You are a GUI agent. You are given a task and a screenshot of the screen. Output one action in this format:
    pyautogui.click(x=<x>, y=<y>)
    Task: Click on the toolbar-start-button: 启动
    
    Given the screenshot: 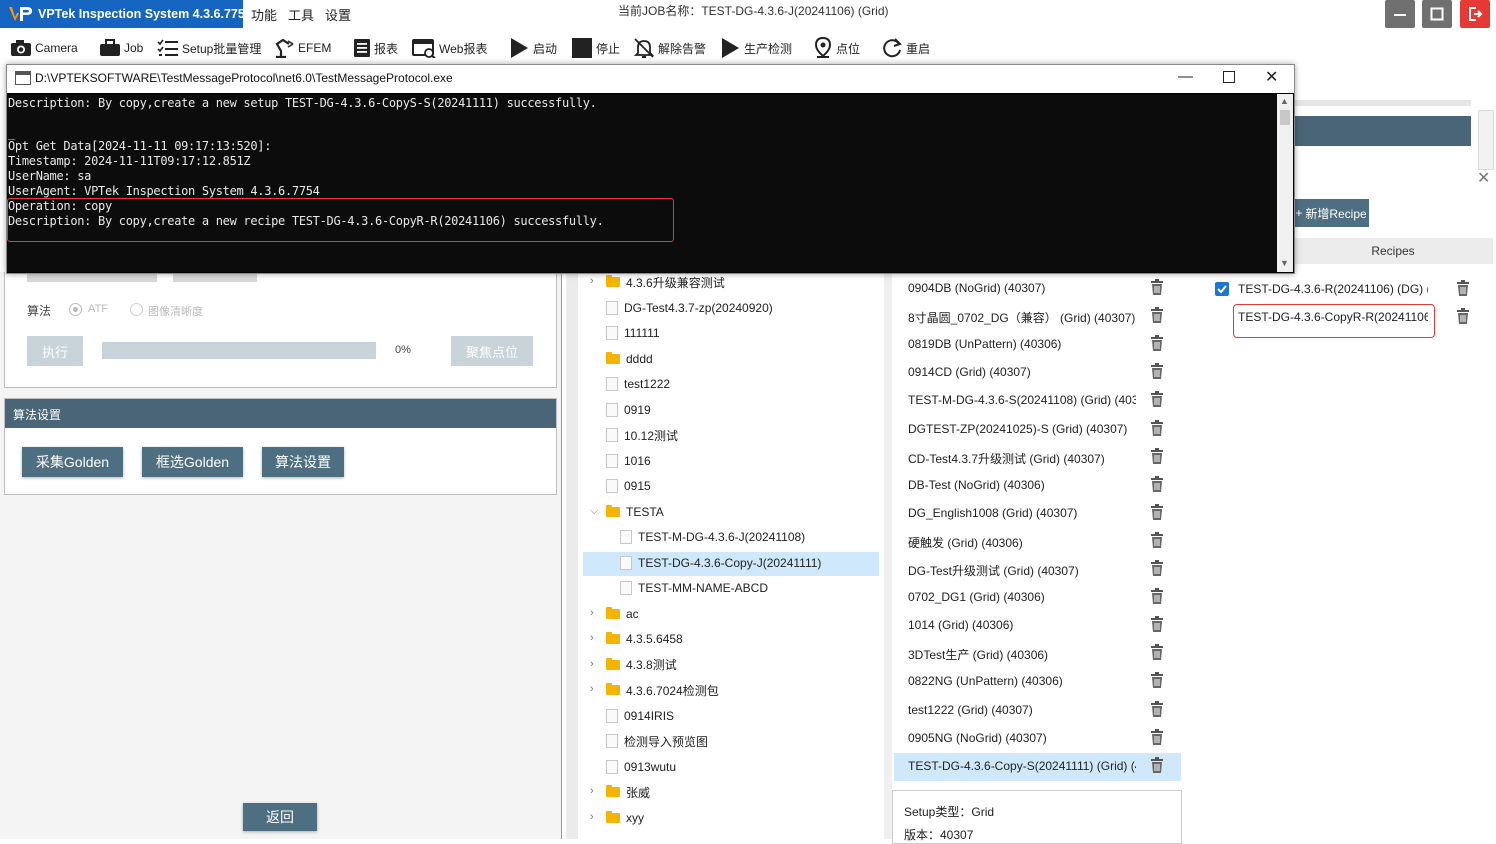 What is the action you would take?
    pyautogui.click(x=532, y=48)
    